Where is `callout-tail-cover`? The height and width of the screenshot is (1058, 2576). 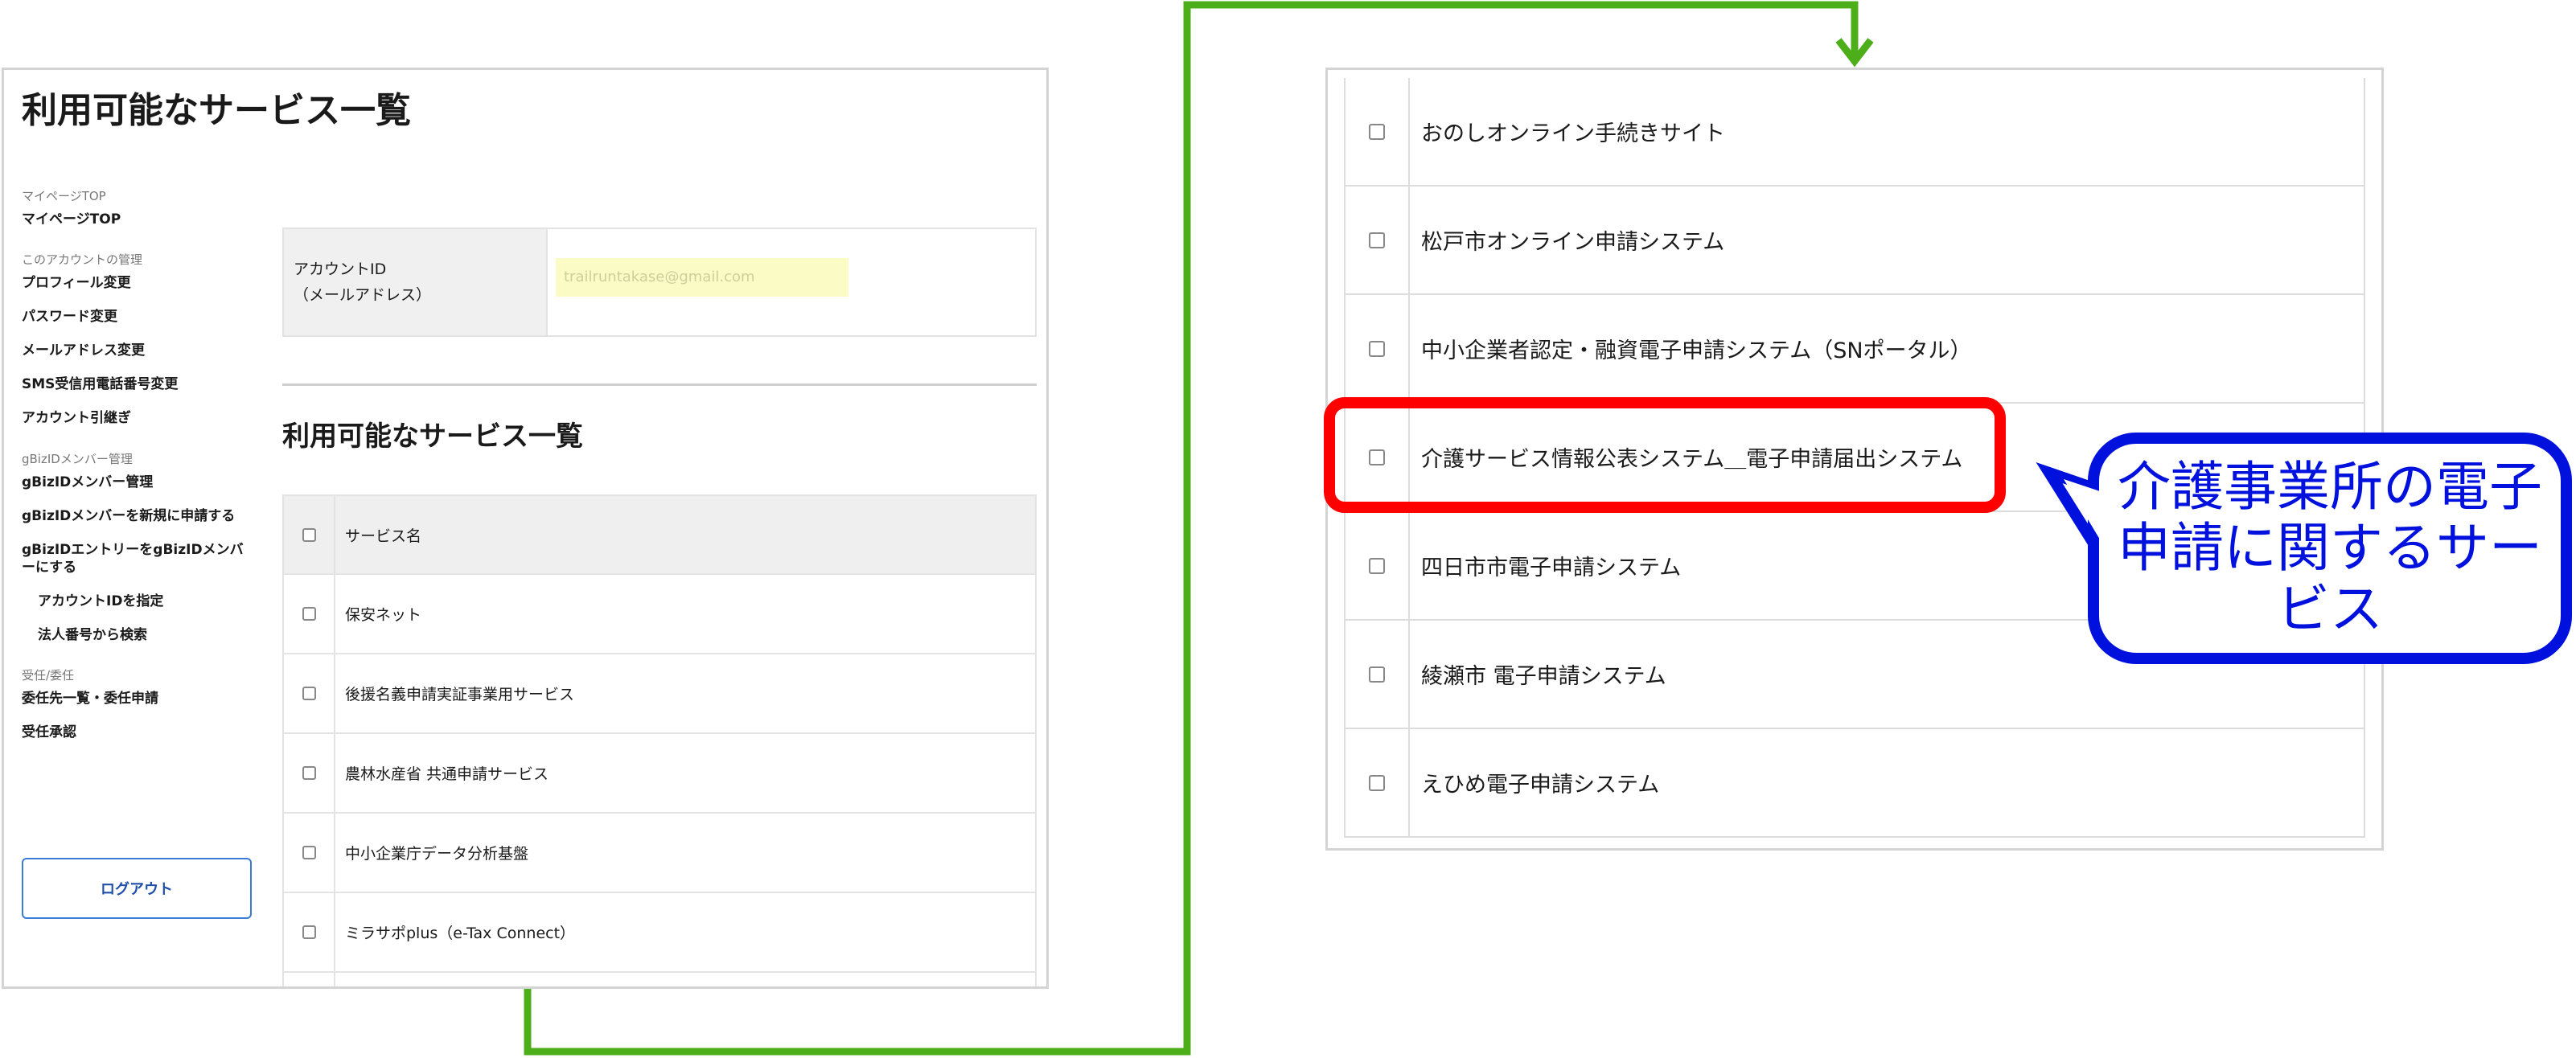 callout-tail-cover is located at coordinates (2083, 511).